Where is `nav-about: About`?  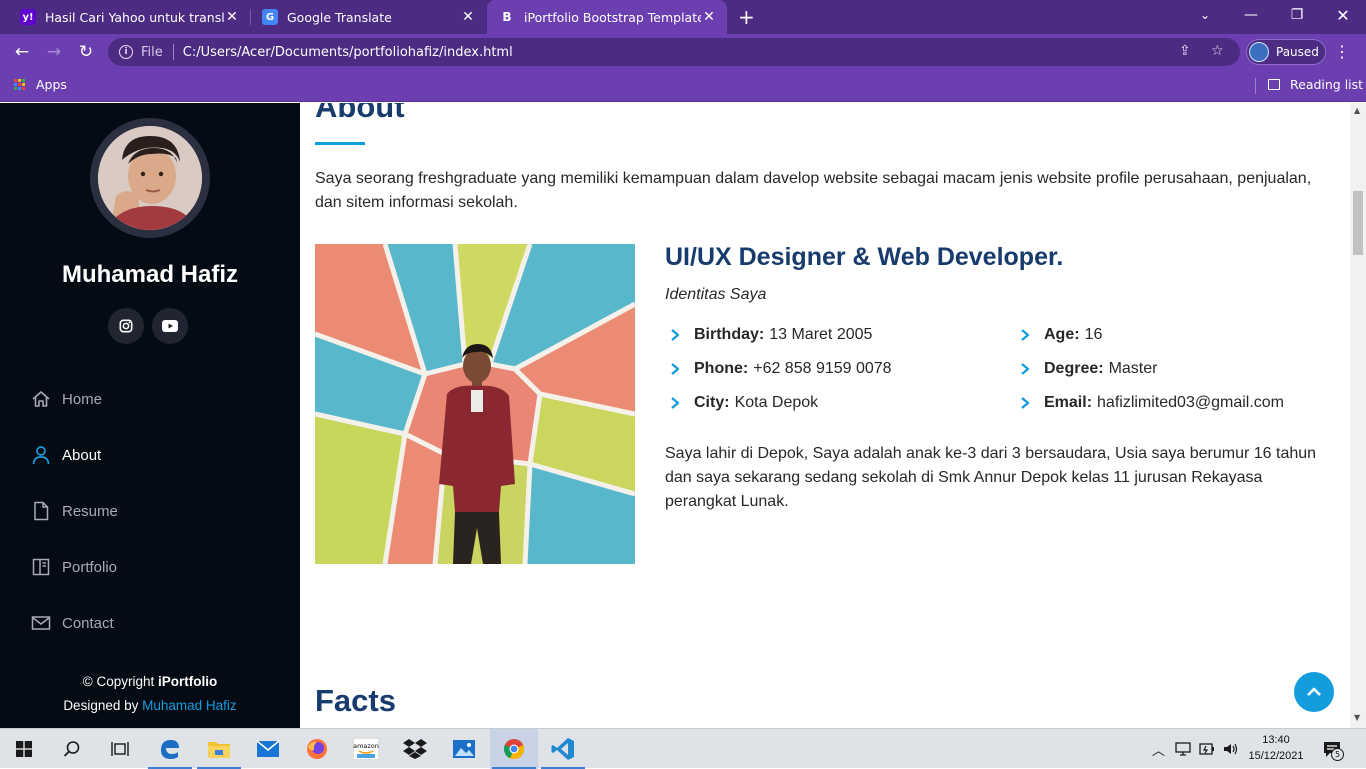
nav-about: About is located at coordinates (65, 455).